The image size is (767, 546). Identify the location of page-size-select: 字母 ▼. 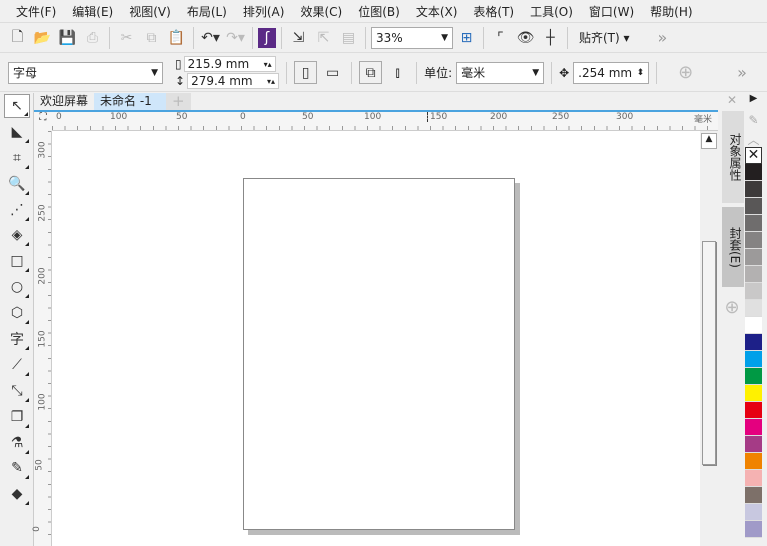
(85, 72).